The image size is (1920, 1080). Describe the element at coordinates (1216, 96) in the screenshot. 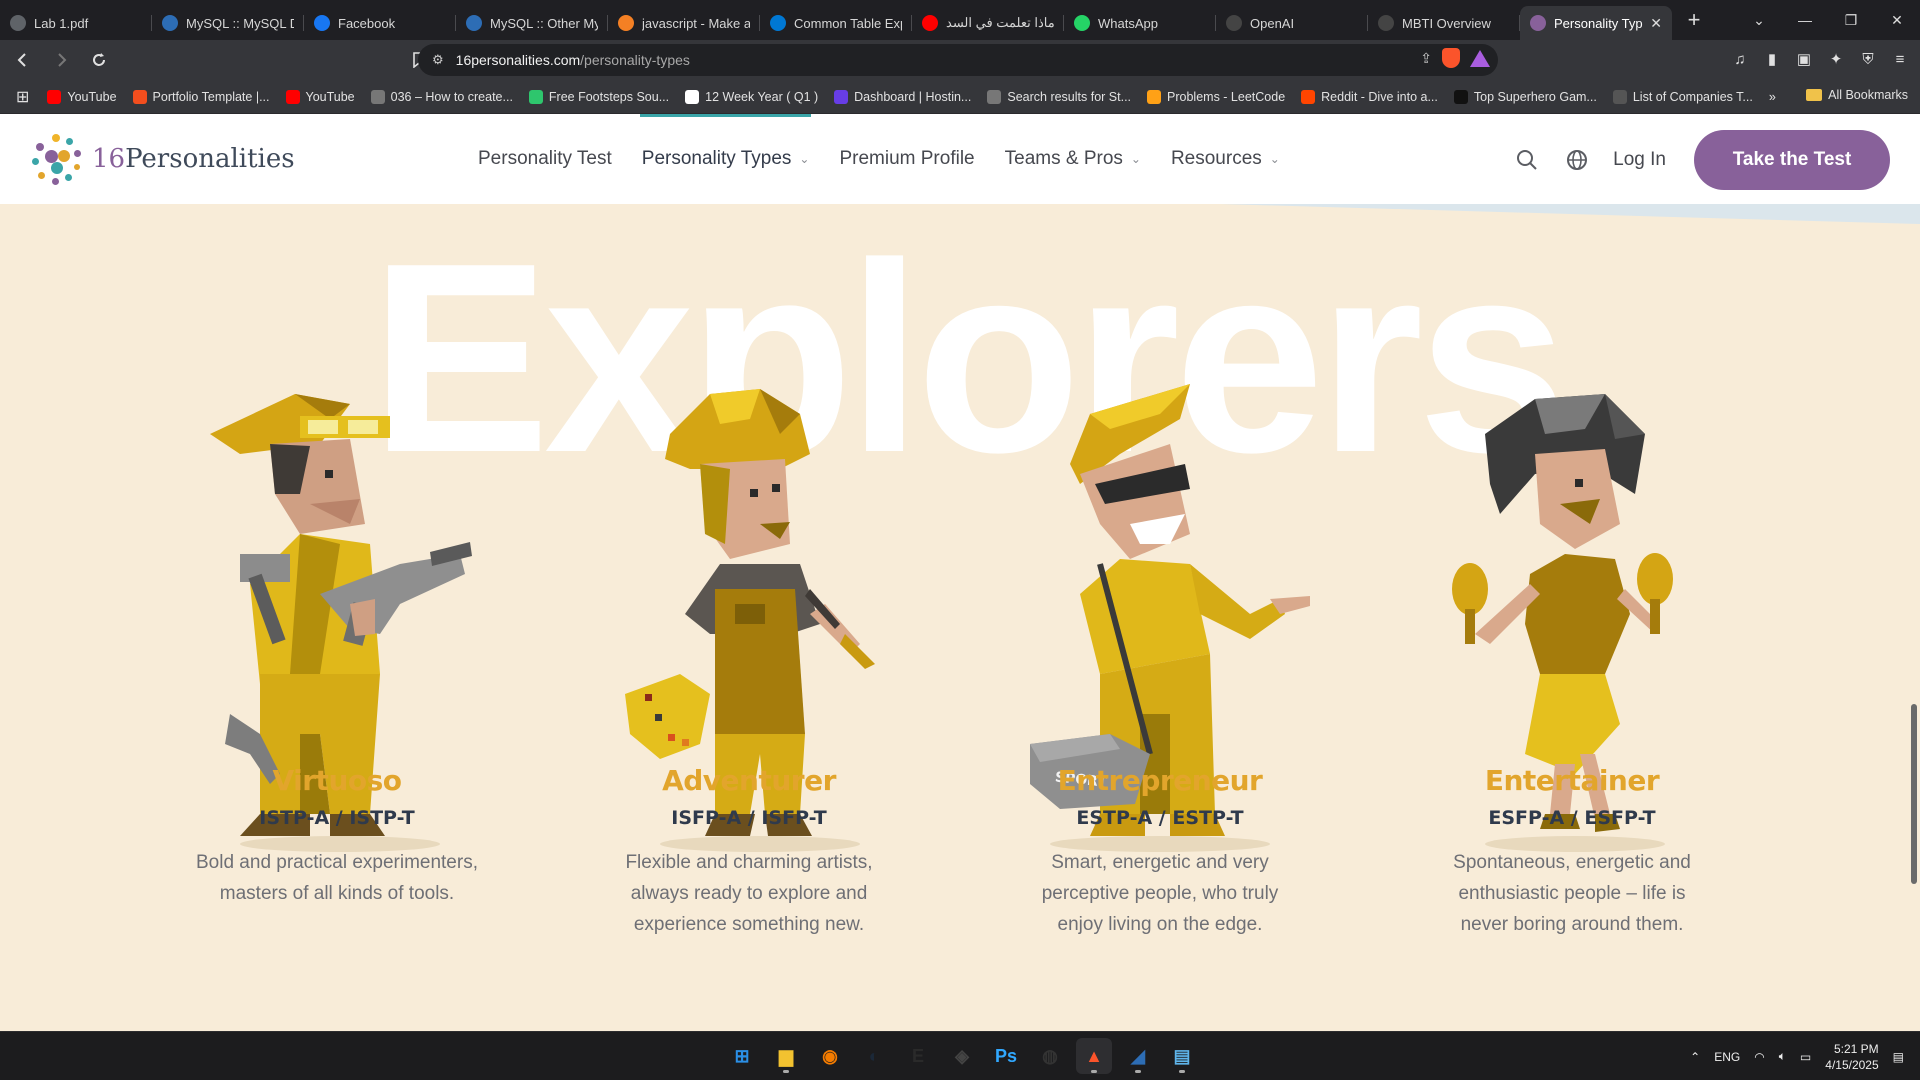

I see `bookmark-item: Problems - LeetCode` at that location.